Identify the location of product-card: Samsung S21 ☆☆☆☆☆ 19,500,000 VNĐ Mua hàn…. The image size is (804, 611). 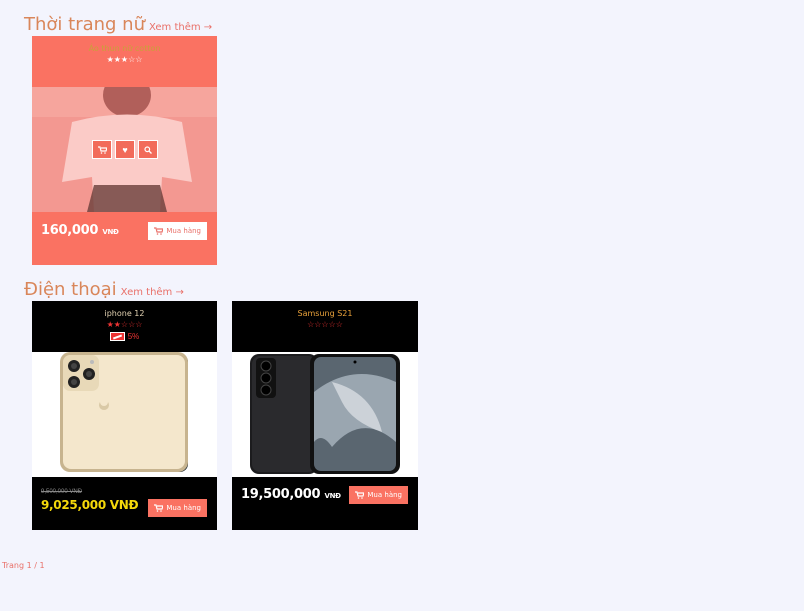
(325, 415).